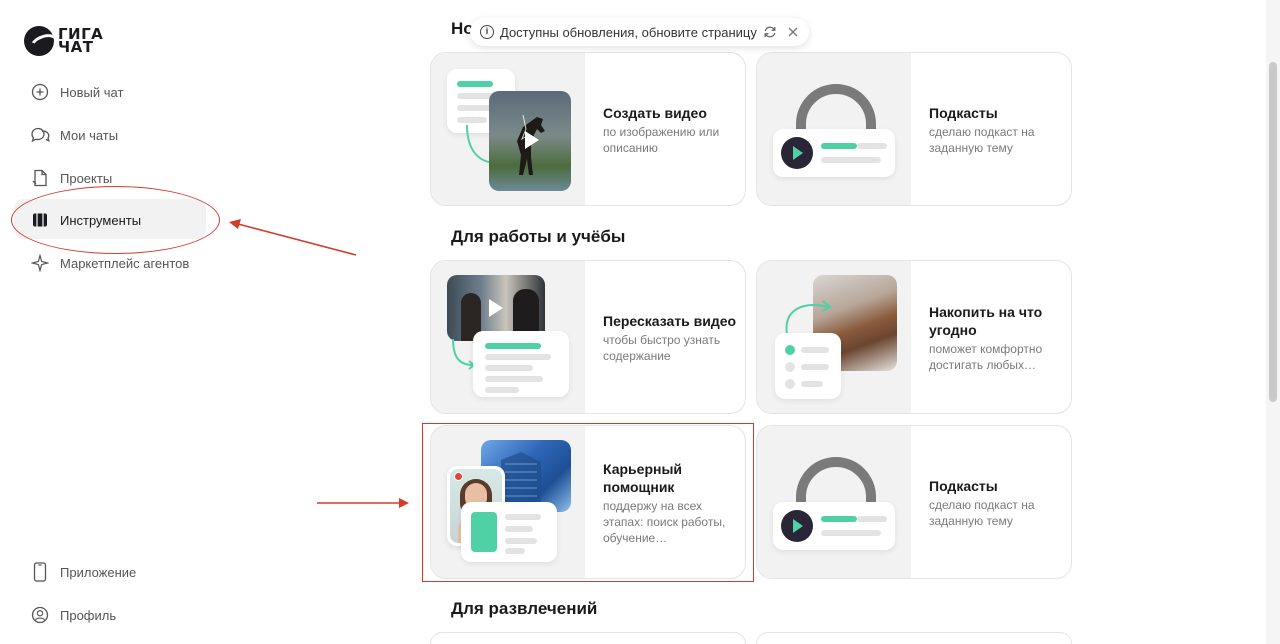 This screenshot has height=644, width=1280. What do you see at coordinates (319, 363) in the screenshot?
I see `annotation-arrows` at bounding box center [319, 363].